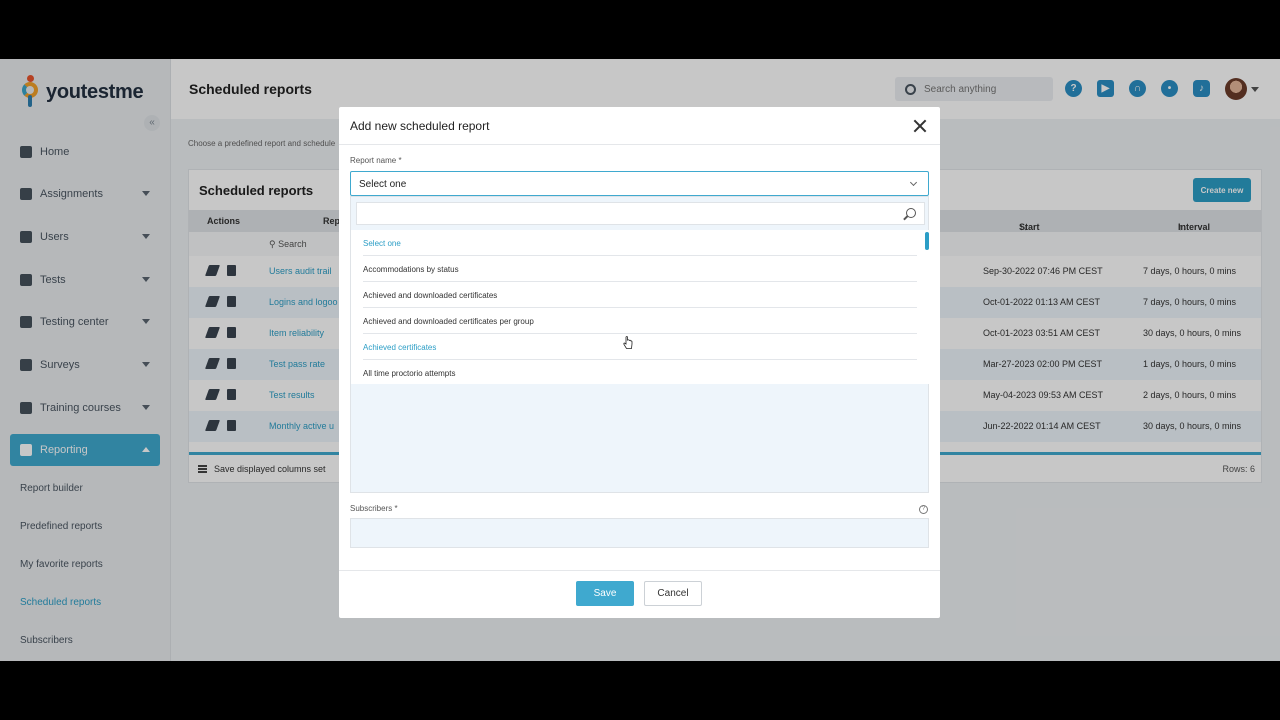 The image size is (1280, 720). Describe the element at coordinates (923, 509) in the screenshot. I see `info-icon: ?` at that location.